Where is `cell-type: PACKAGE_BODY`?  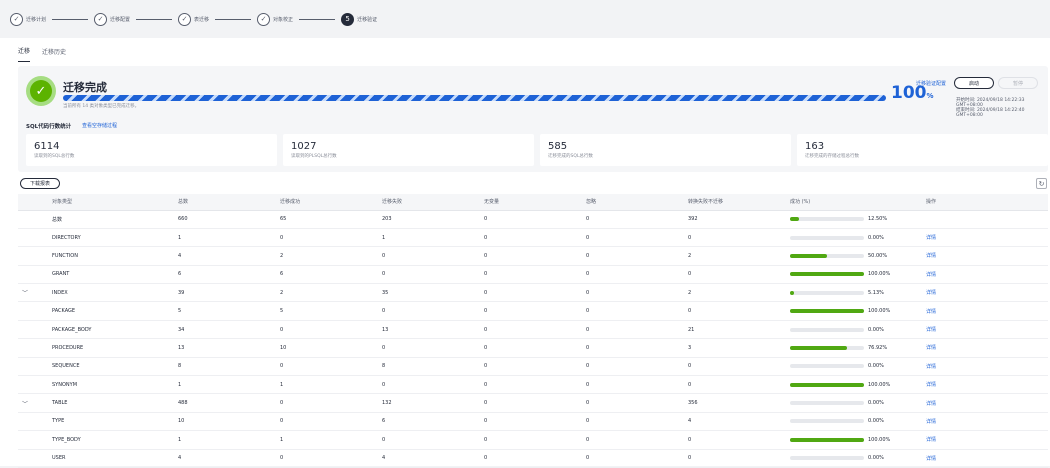
cell-type: PACKAGE_BODY is located at coordinates (111, 330).